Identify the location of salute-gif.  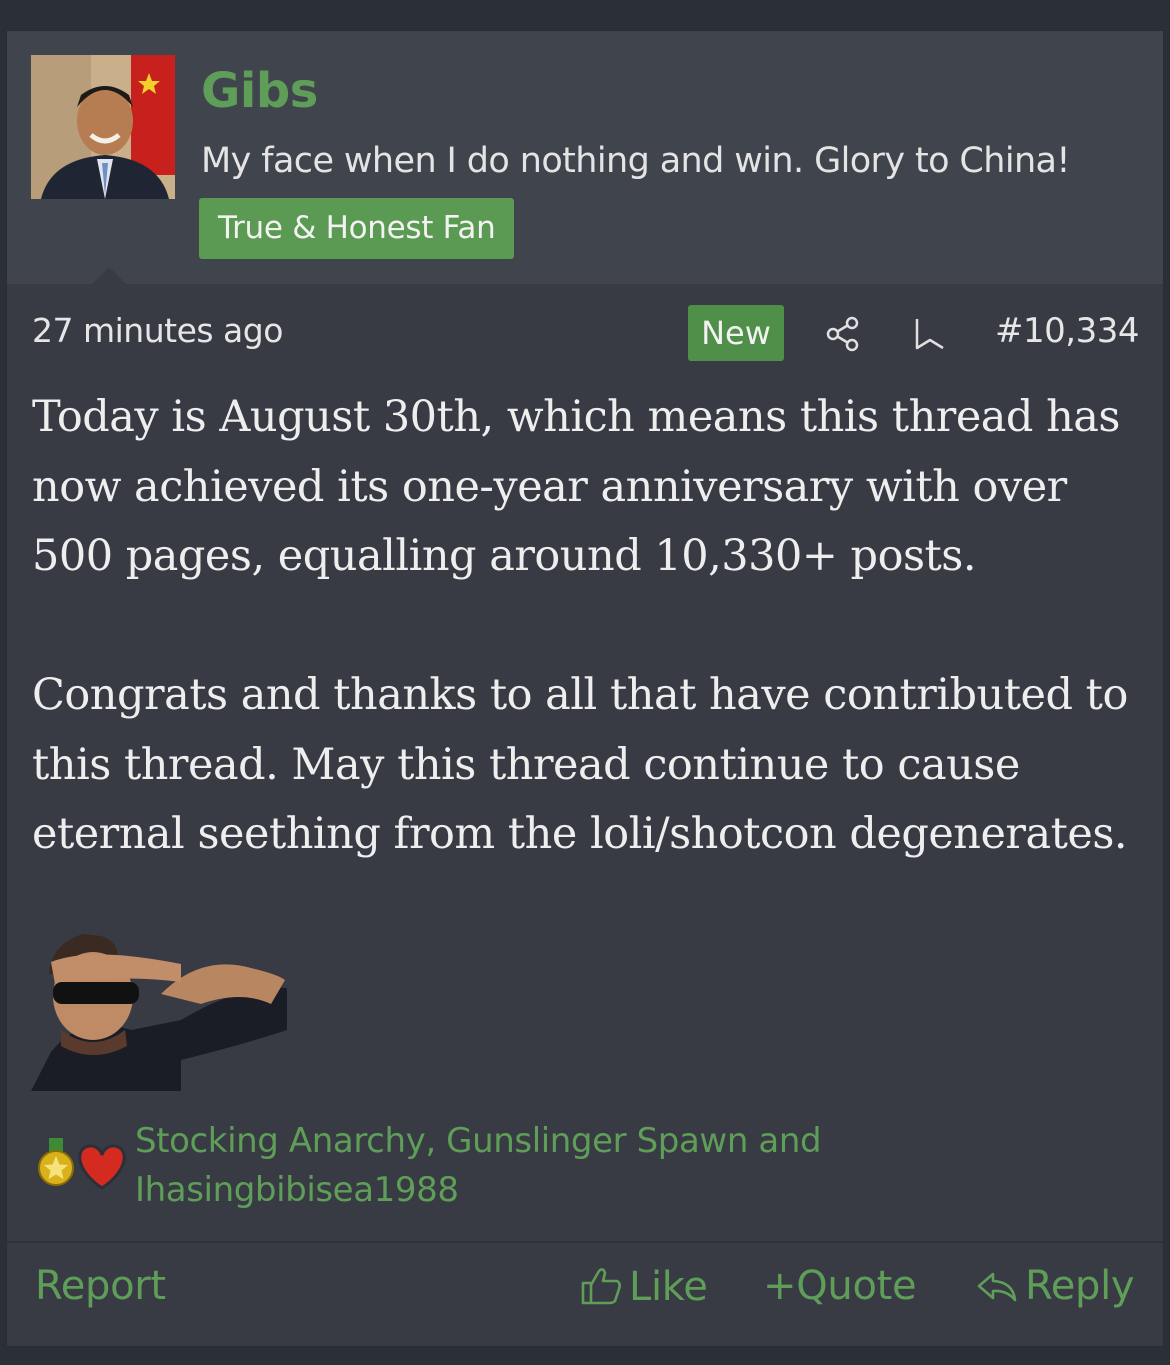
(159, 1012).